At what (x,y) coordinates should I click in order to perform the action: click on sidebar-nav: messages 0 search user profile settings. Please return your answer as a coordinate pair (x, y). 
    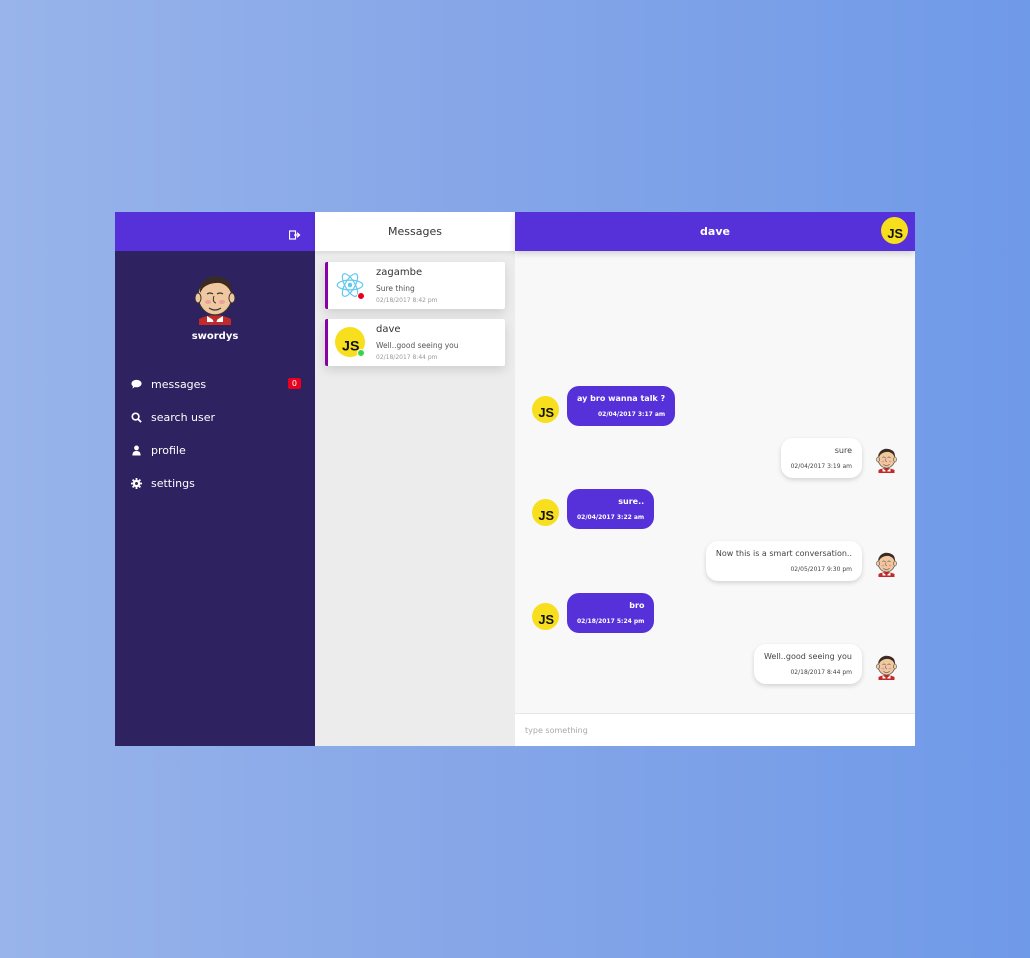
    Looking at the image, I should click on (215, 434).